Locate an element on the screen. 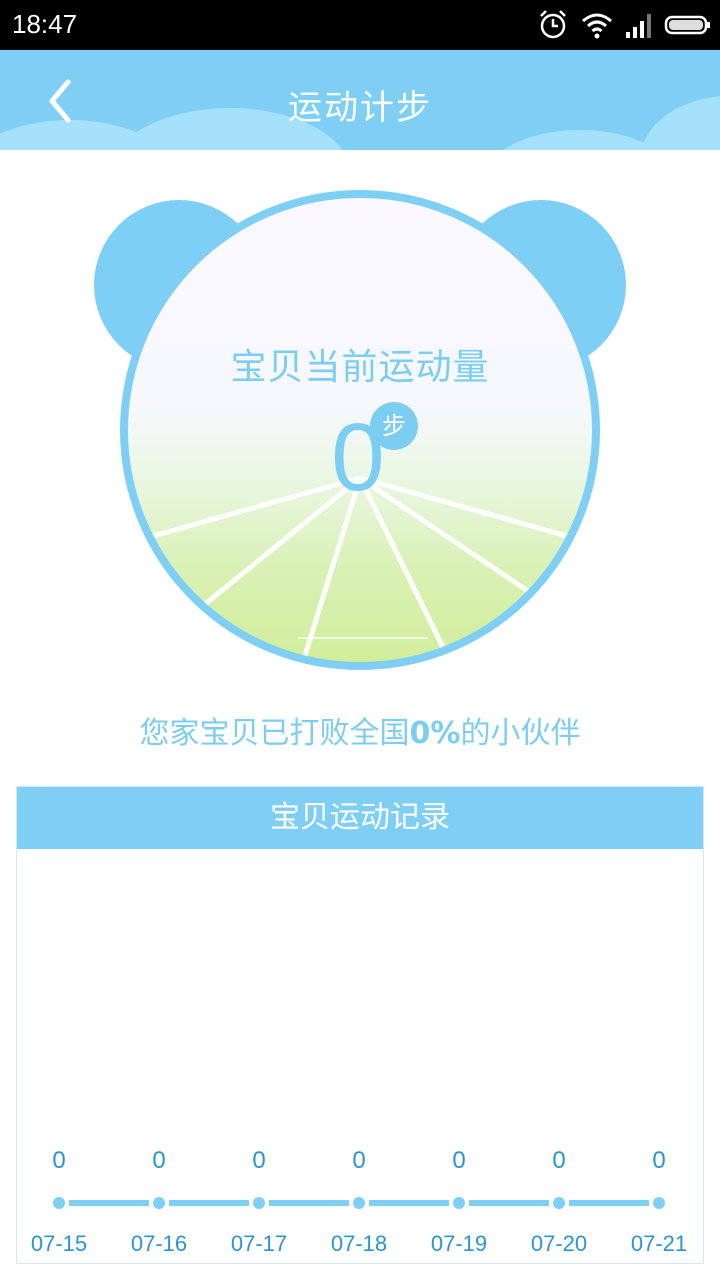  battery-icon is located at coordinates (687, 25).